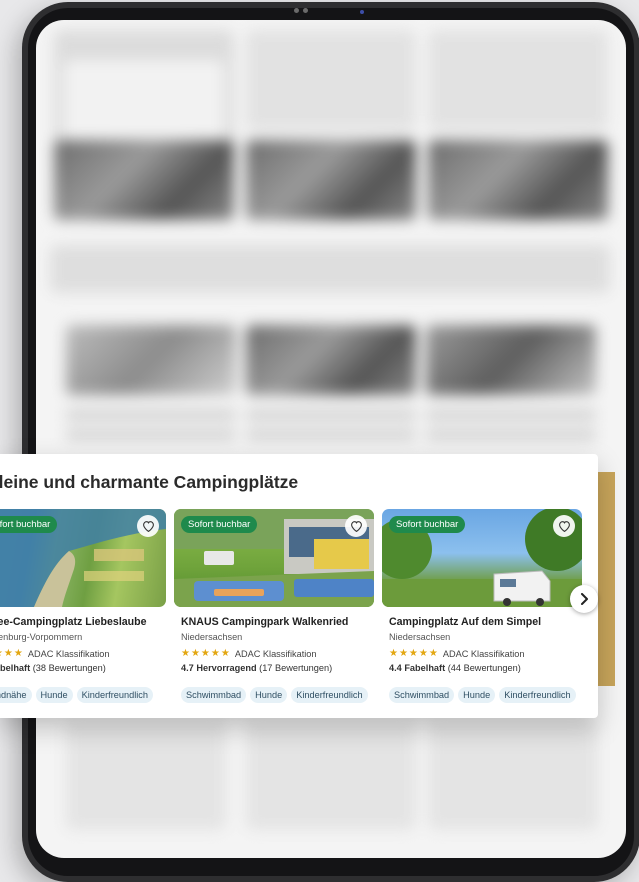 This screenshot has height=882, width=639. I want to click on review-count: (38 Bewertungen), so click(69, 668).